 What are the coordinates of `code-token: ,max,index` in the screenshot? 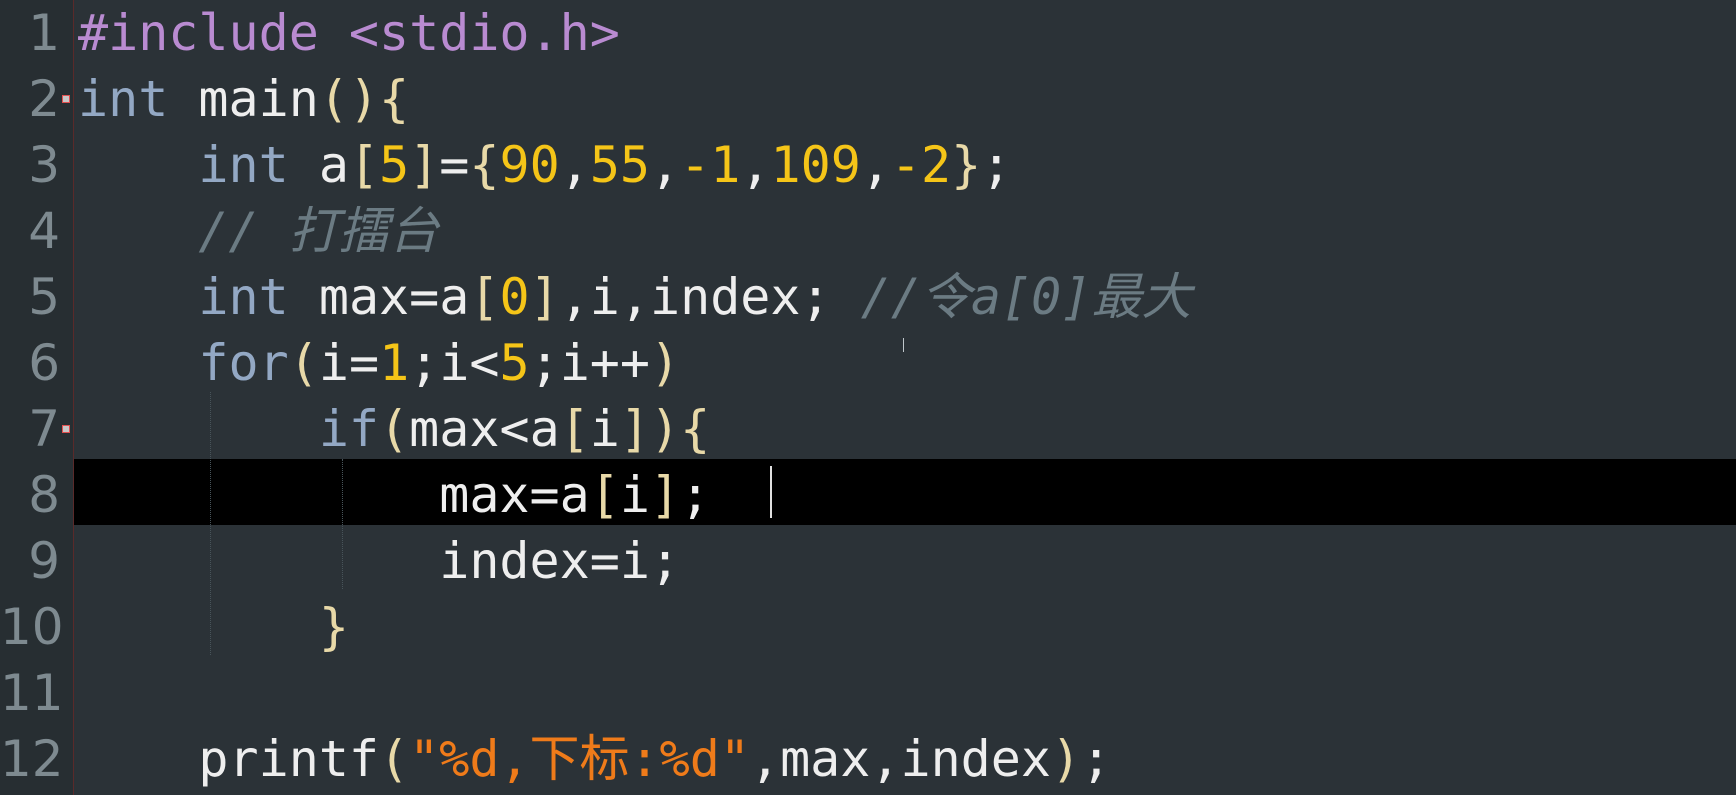 It's located at (900, 759).